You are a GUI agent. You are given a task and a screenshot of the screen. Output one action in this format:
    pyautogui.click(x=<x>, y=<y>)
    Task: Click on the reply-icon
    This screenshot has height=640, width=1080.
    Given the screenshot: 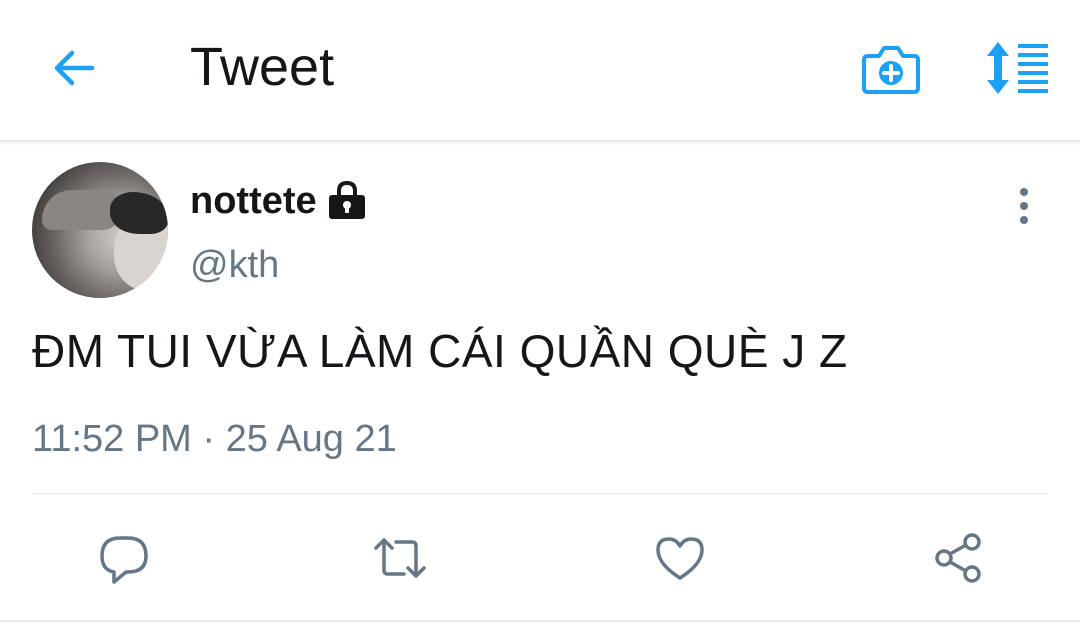 What is the action you would take?
    pyautogui.click(x=124, y=560)
    